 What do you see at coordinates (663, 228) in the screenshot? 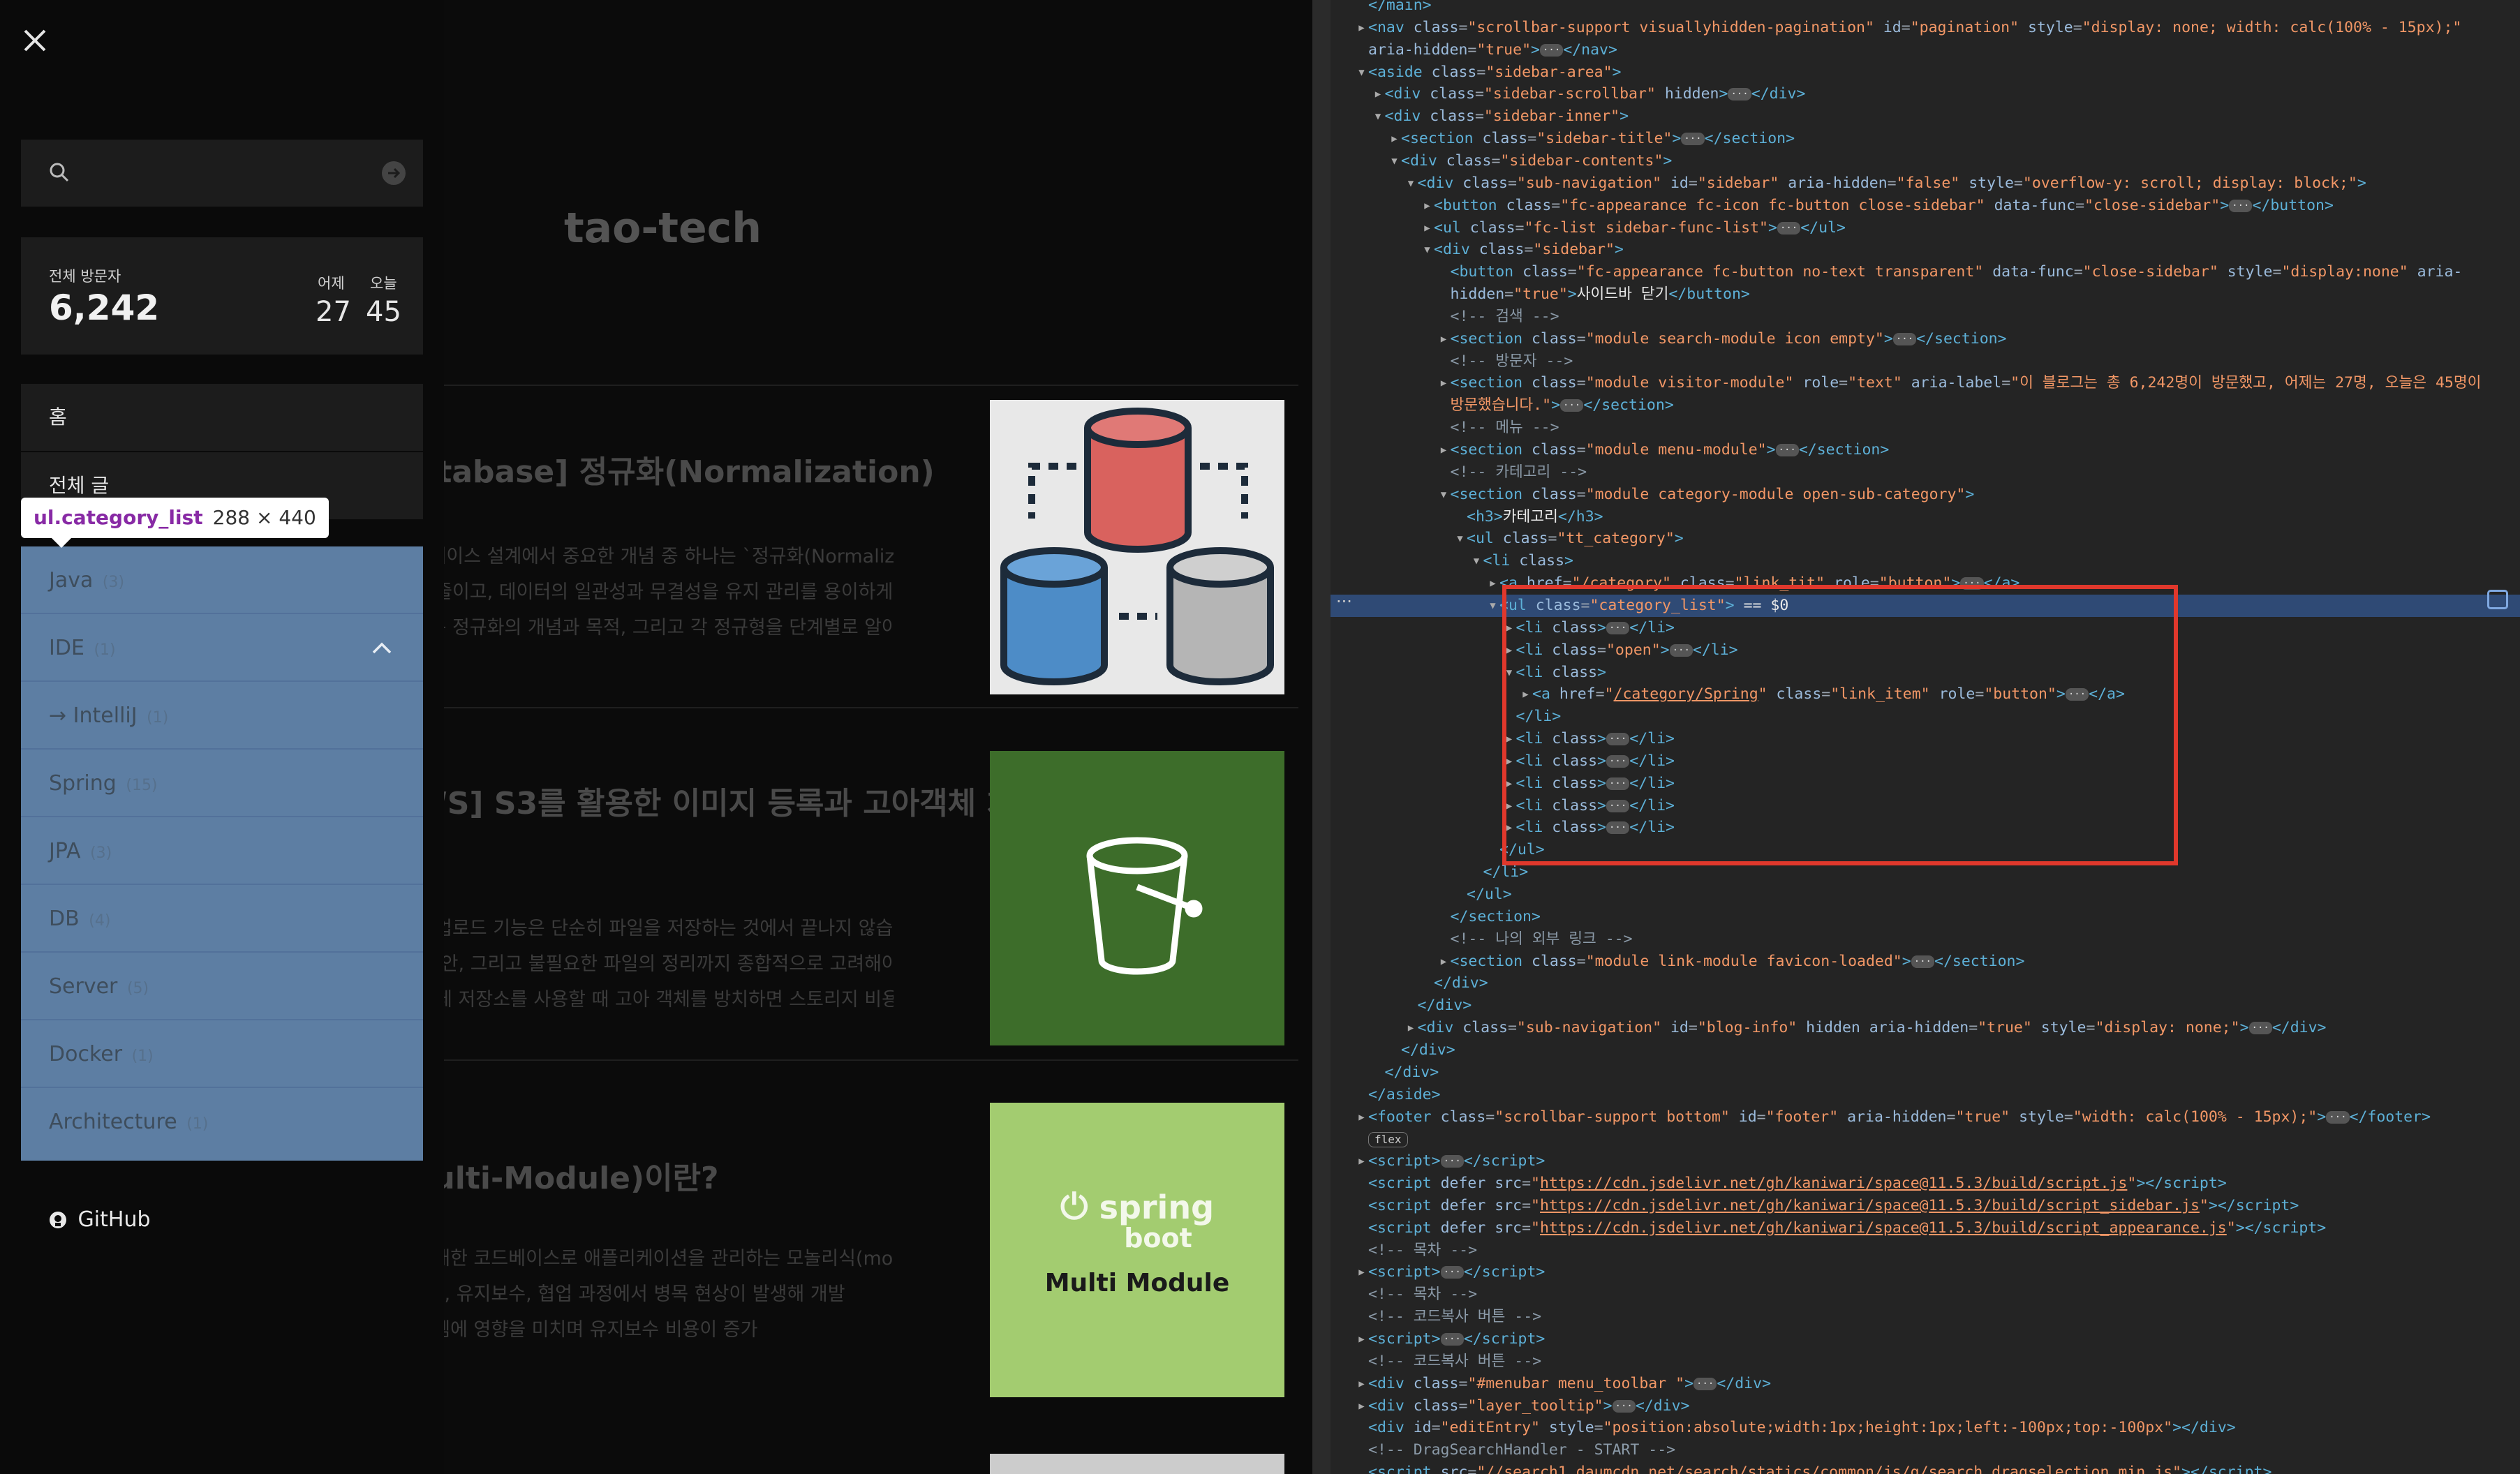
I see `blog-title: tao-tech` at bounding box center [663, 228].